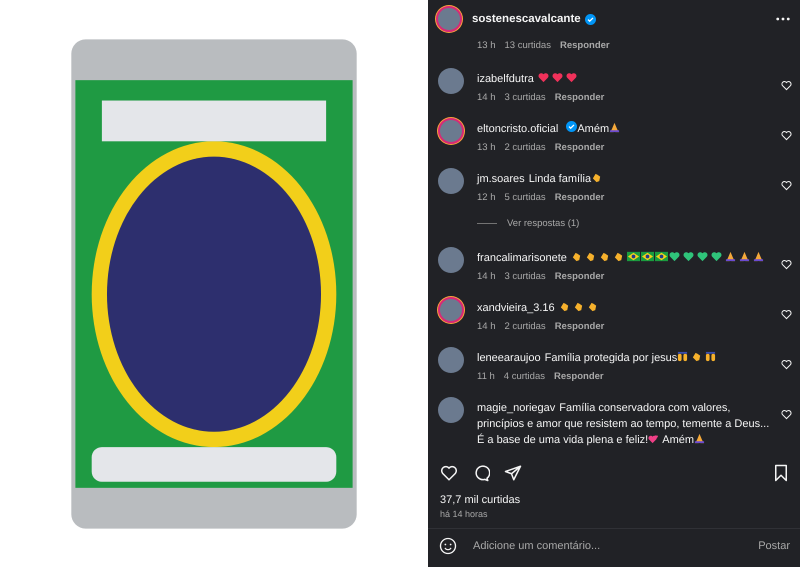 The image size is (800, 567). What do you see at coordinates (543, 223) in the screenshot?
I see `view-replies-link: Ver respostas (1)` at bounding box center [543, 223].